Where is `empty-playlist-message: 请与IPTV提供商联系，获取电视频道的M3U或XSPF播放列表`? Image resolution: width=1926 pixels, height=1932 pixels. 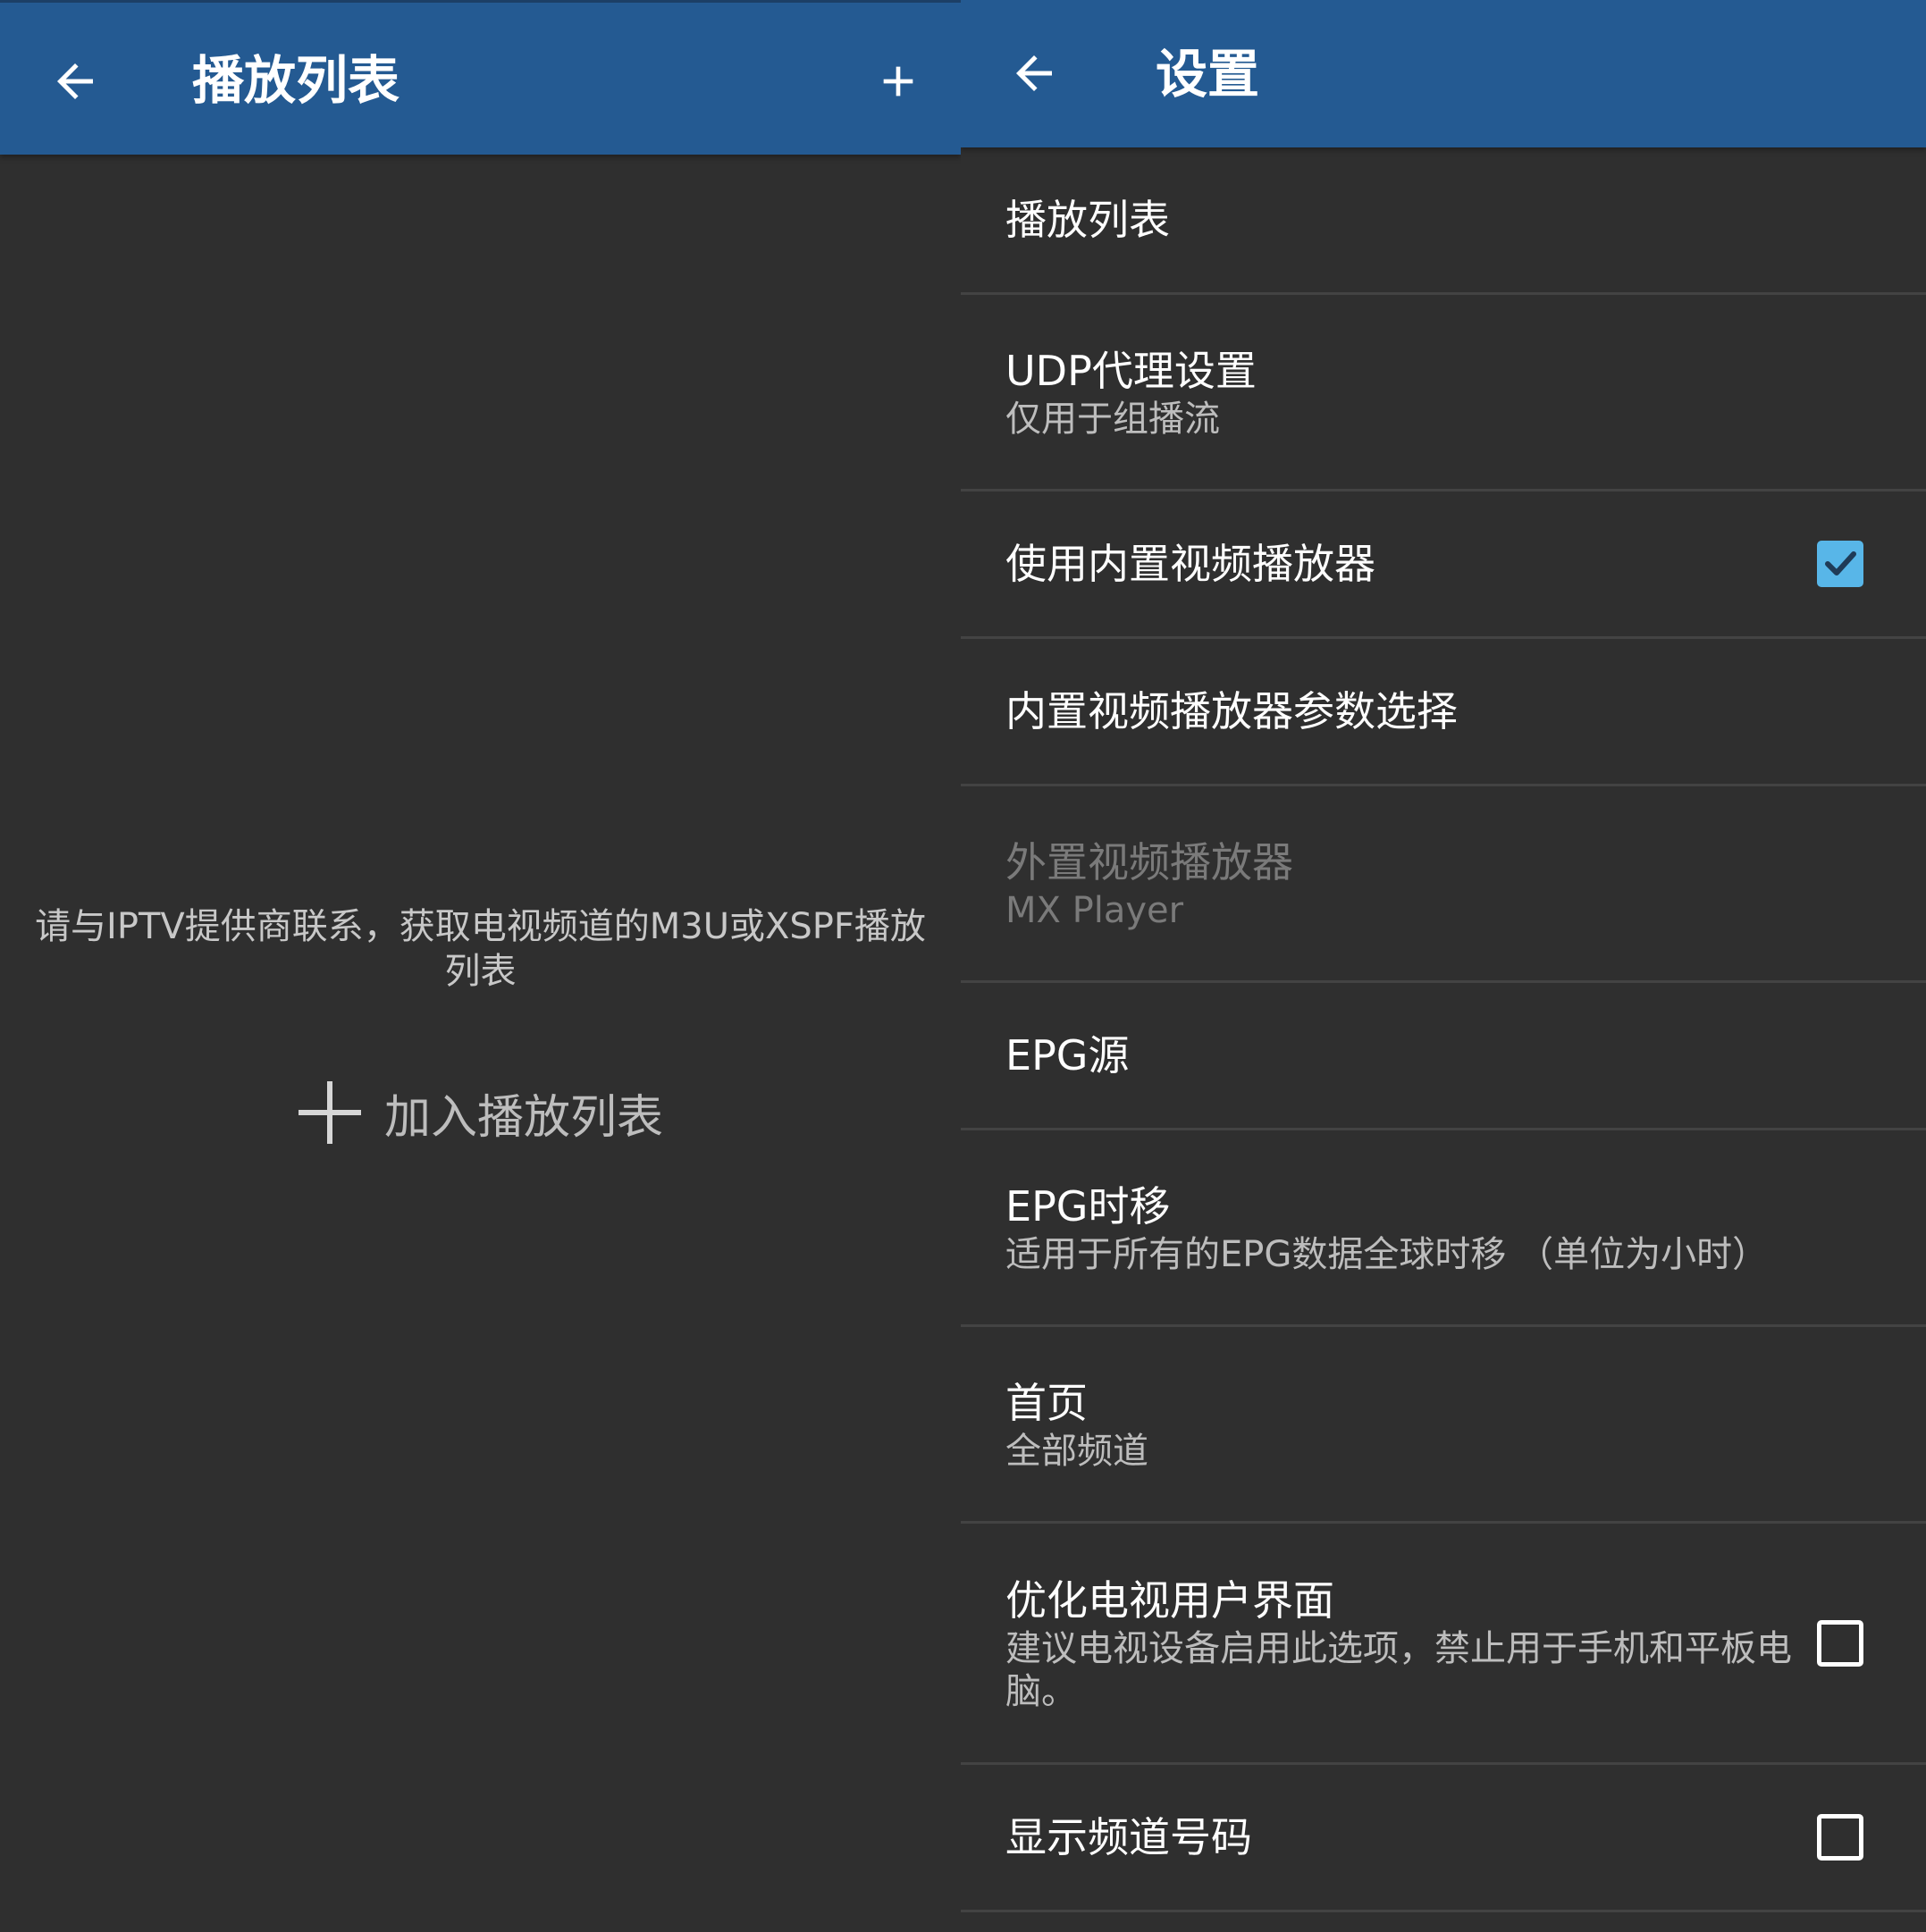
empty-playlist-message: 请与IPTV提供商联系，获取电视频道的M3U或XSPF播放列表 is located at coordinates (481, 949).